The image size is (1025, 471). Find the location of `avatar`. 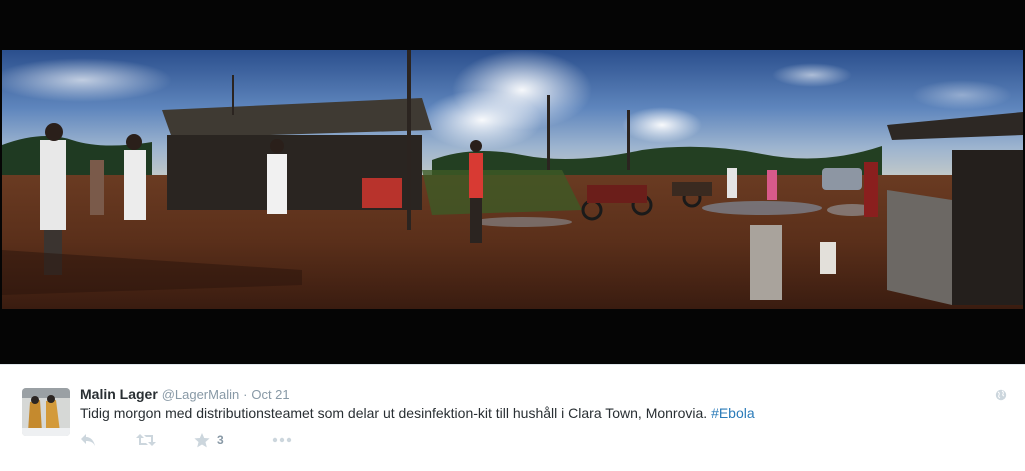

avatar is located at coordinates (46, 412).